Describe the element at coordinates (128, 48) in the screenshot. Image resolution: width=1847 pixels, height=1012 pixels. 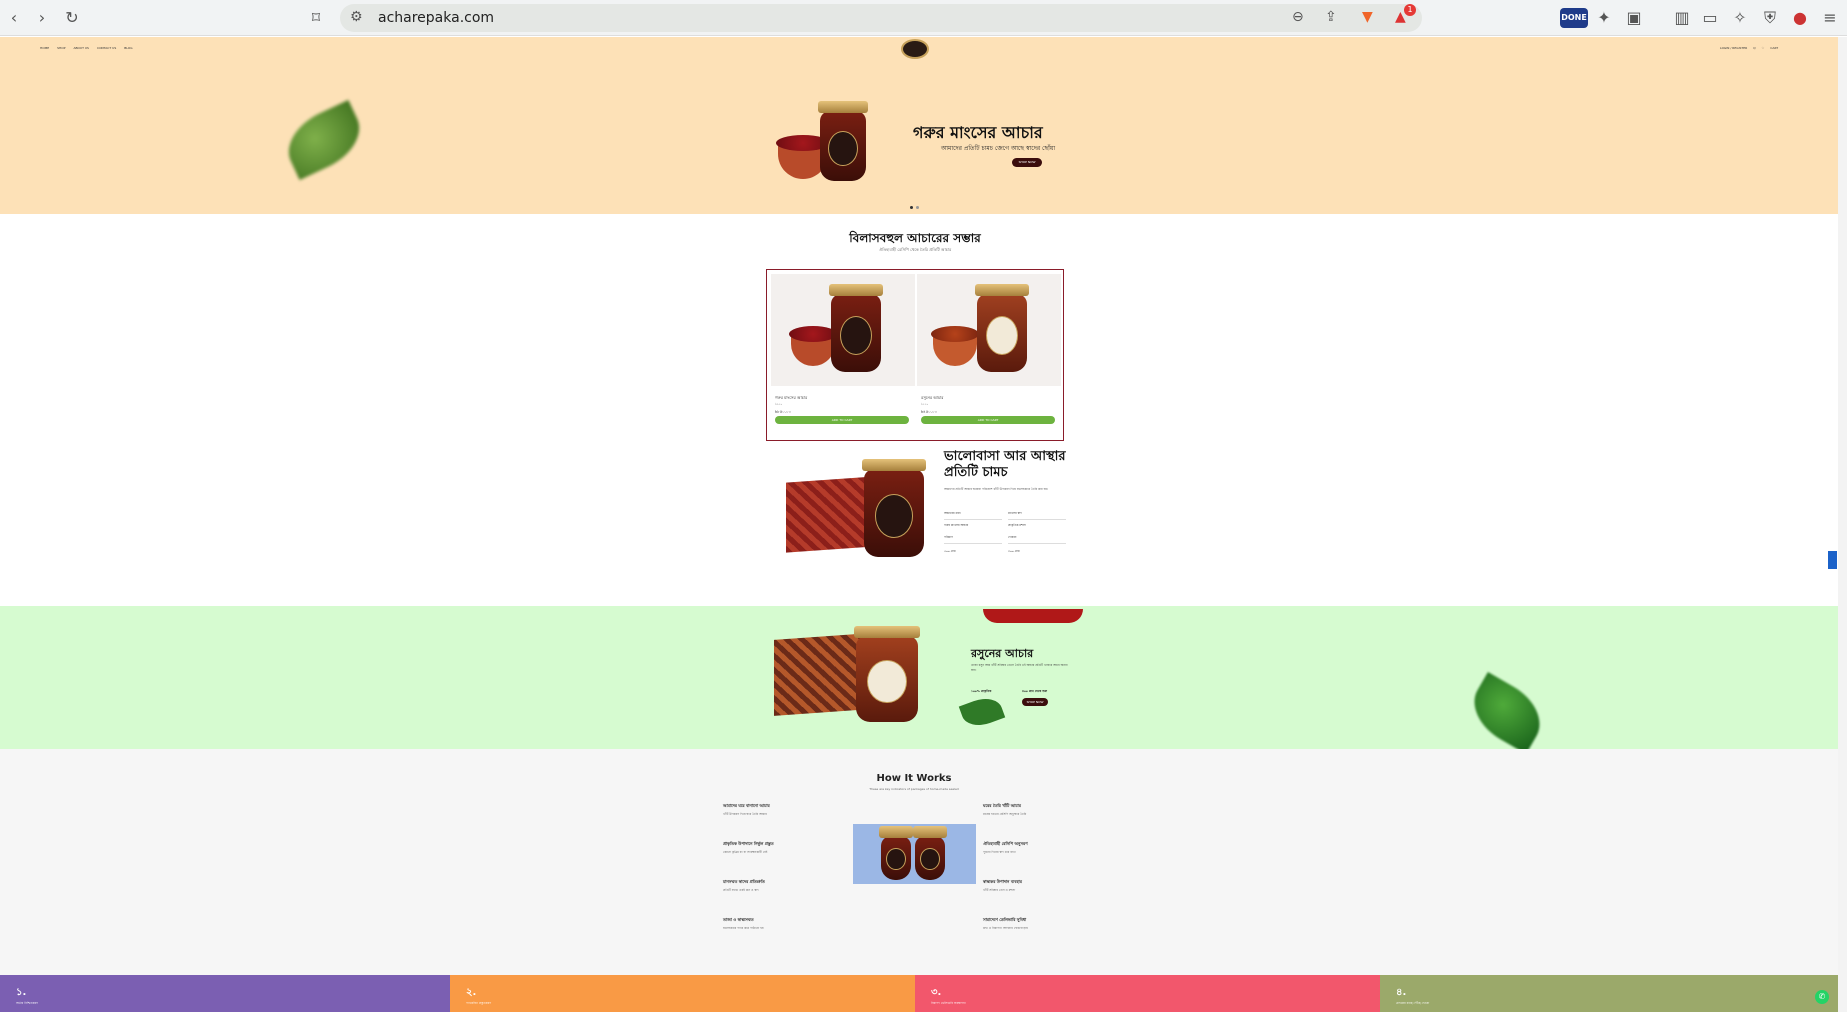
I see `nav-link: BLOG` at that location.